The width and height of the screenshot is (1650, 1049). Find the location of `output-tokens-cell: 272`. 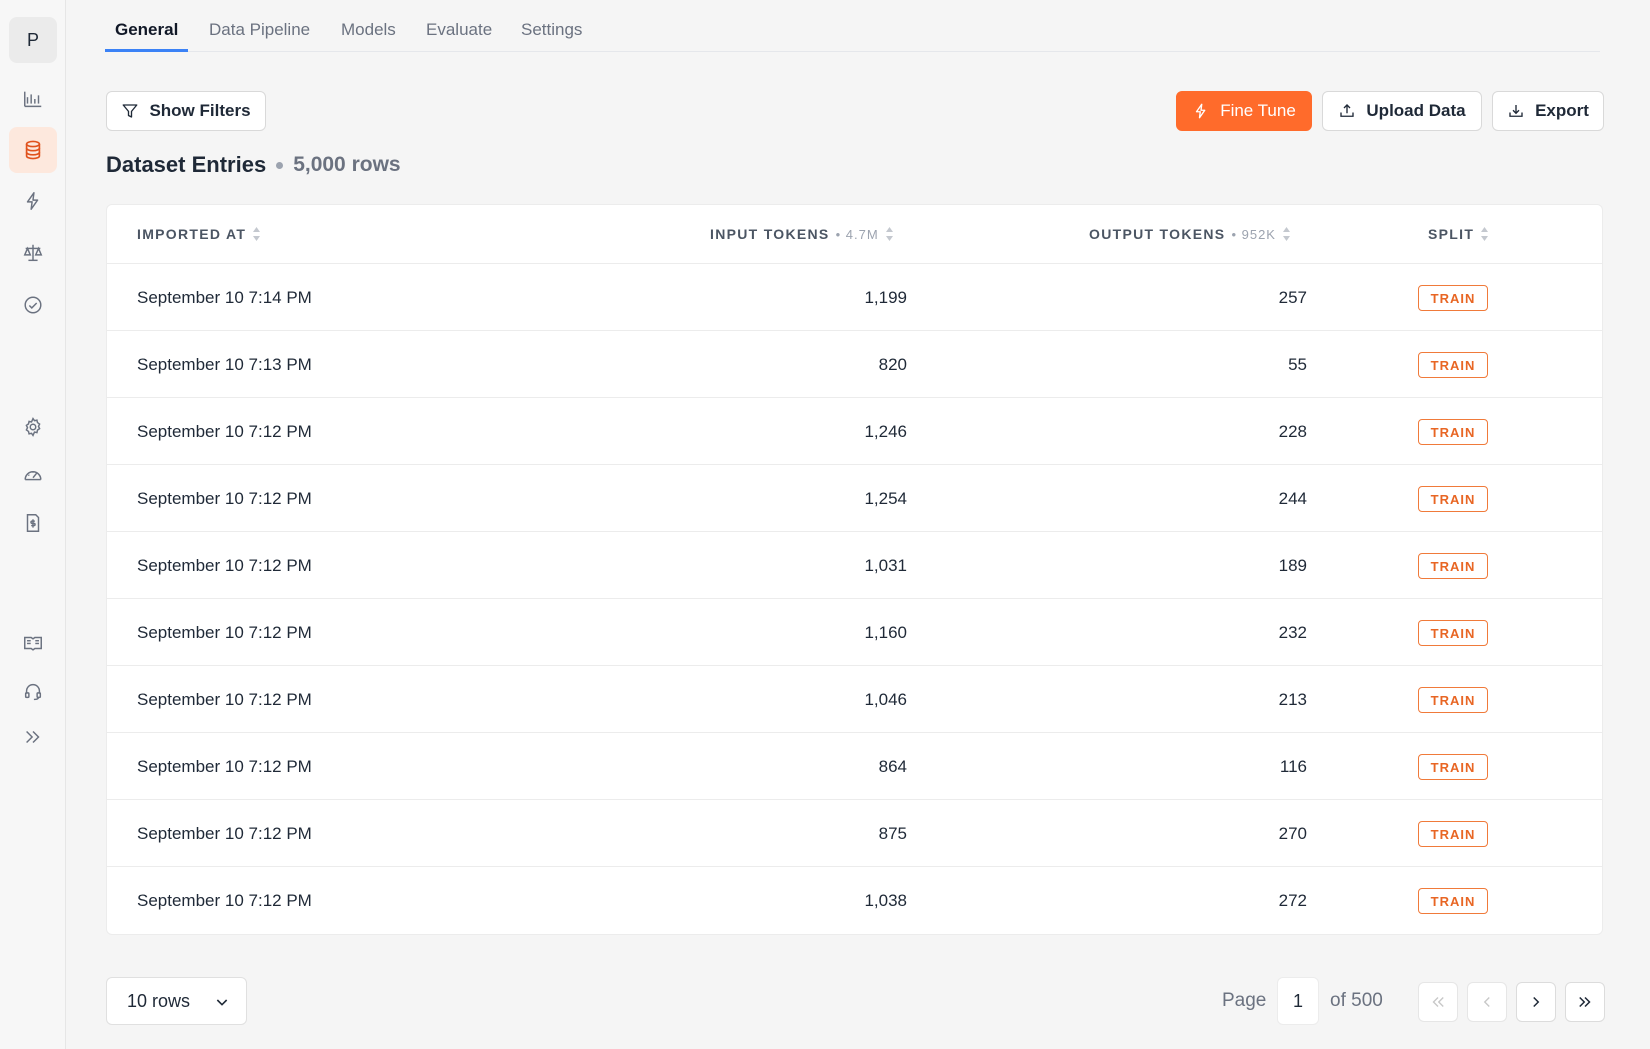

output-tokens-cell: 272 is located at coordinates (1292, 900).